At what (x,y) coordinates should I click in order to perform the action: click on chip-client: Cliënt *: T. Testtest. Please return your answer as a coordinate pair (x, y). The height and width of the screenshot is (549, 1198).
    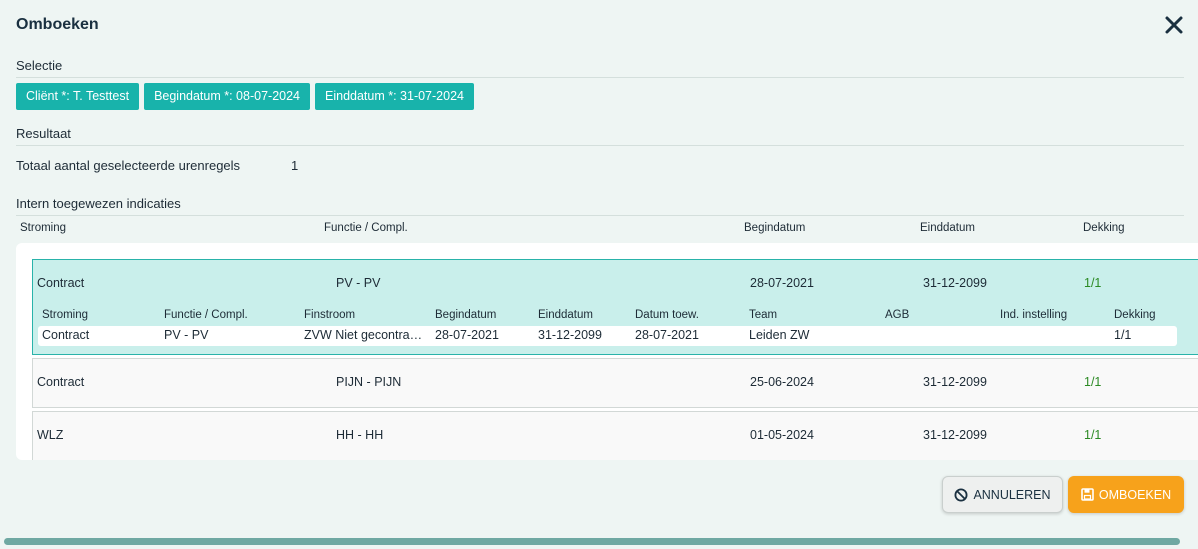
    Looking at the image, I should click on (78, 96).